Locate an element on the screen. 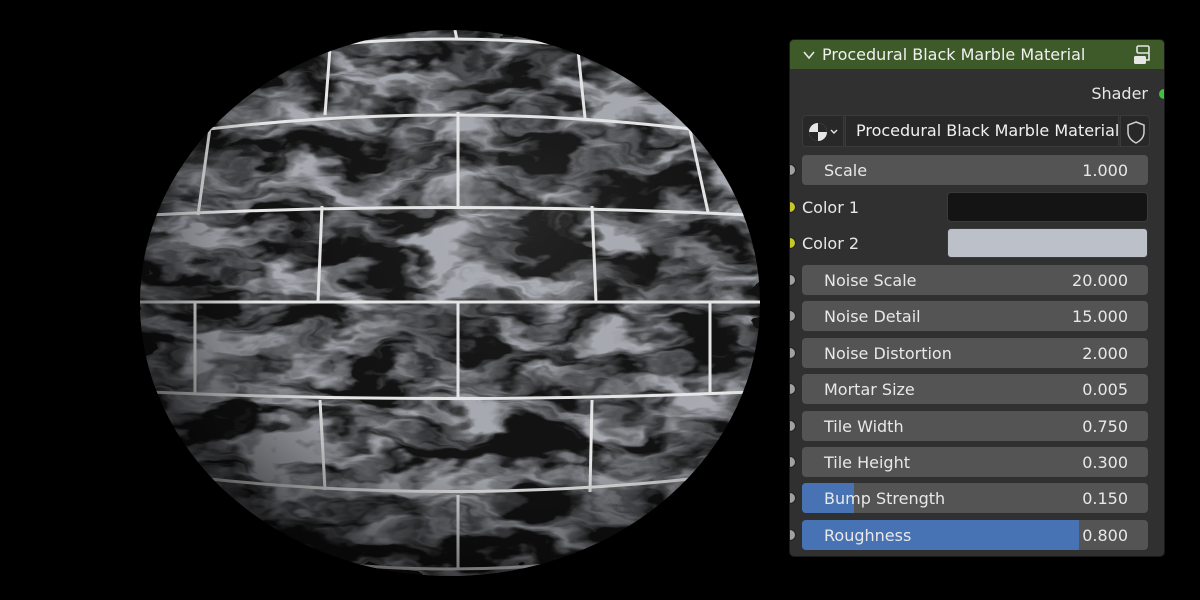  color-2-swatch is located at coordinates (1047, 243).